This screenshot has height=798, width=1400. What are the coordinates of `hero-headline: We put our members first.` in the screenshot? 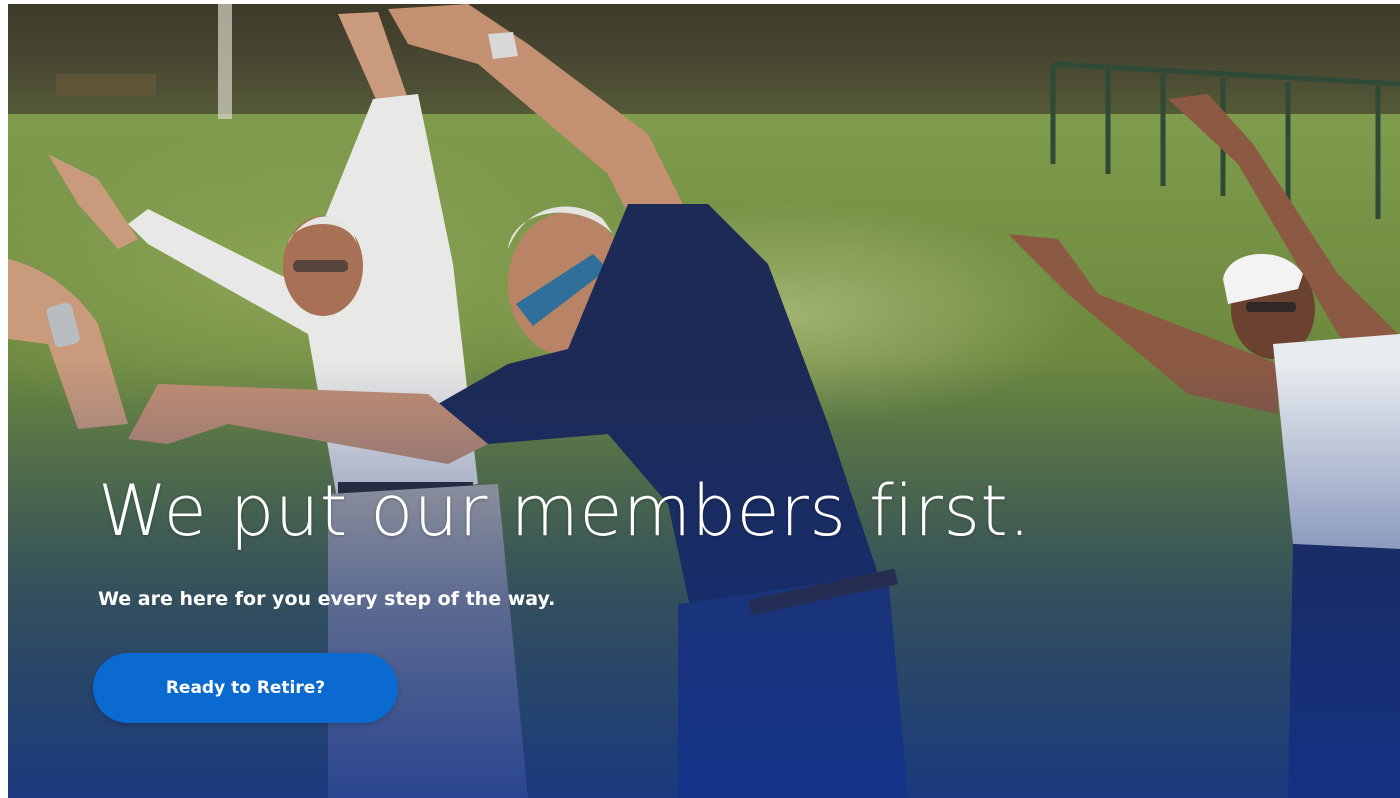 It's located at (565, 511).